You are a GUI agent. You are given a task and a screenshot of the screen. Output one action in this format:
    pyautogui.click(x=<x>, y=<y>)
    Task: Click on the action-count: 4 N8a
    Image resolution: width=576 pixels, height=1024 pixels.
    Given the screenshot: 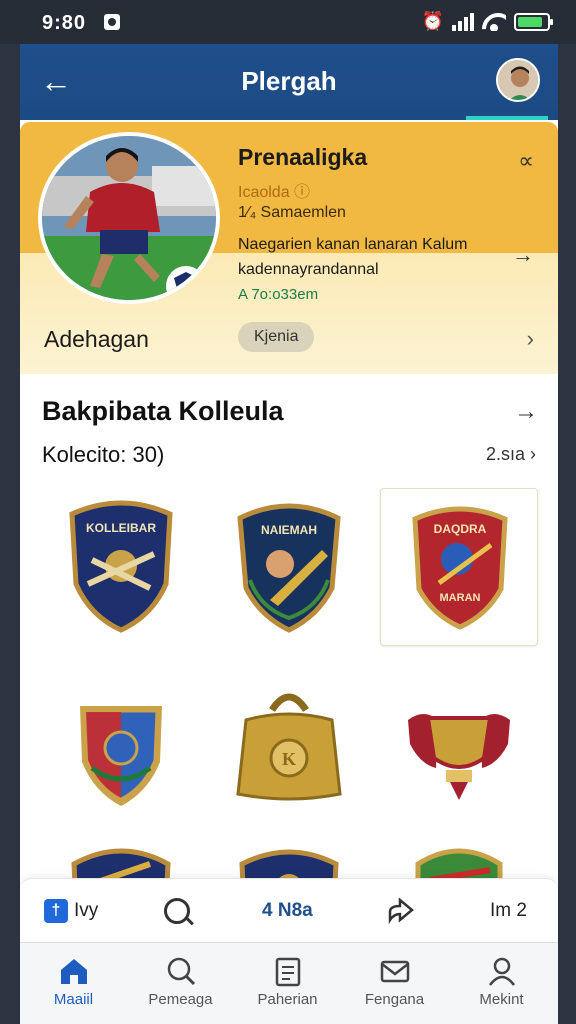 What is the action you would take?
    pyautogui.click(x=287, y=911)
    